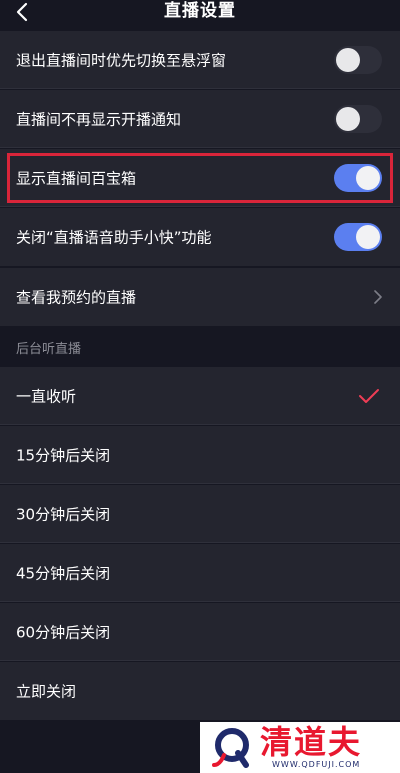  I want to click on setting-label: 退出直播间时优先切换至悬浮窗, so click(121, 60).